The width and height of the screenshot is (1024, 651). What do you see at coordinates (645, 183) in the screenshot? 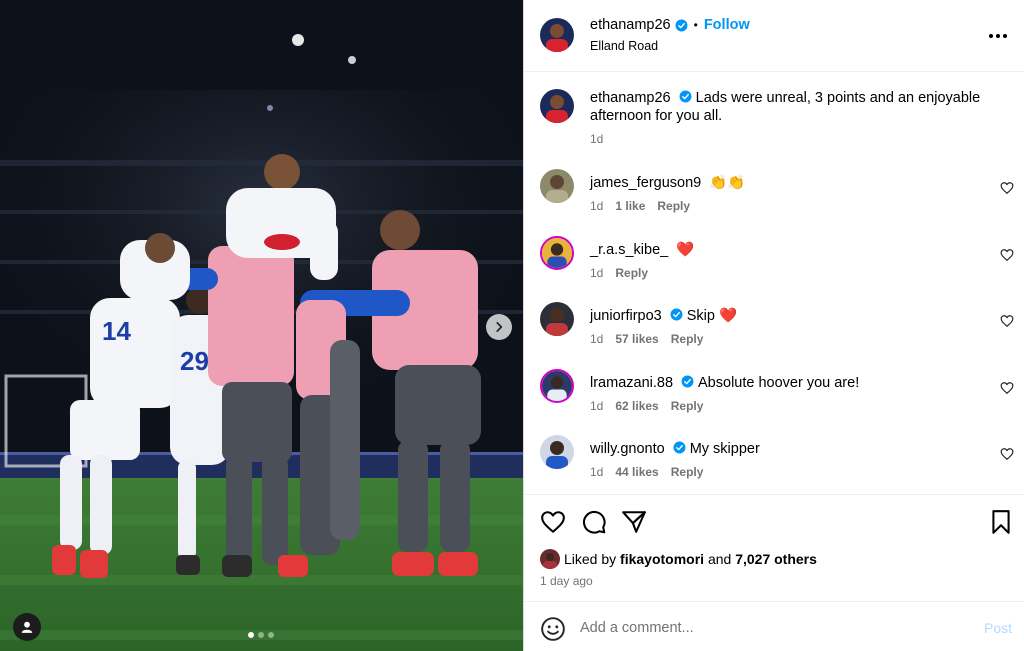
I see `commenter-username: james_ferguson9` at bounding box center [645, 183].